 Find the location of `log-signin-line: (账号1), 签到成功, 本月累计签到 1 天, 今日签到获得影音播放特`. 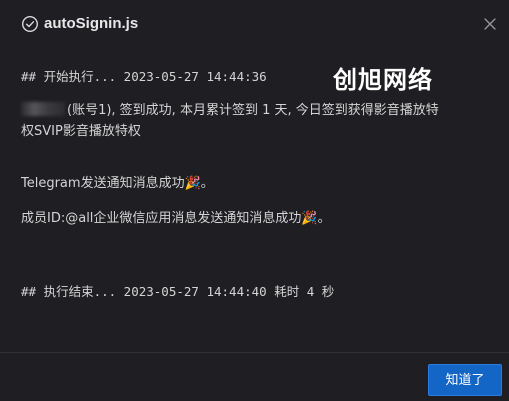

log-signin-line: (账号1), 签到成功, 本月累计签到 1 天, 今日签到获得影音播放特 is located at coordinates (256, 110).